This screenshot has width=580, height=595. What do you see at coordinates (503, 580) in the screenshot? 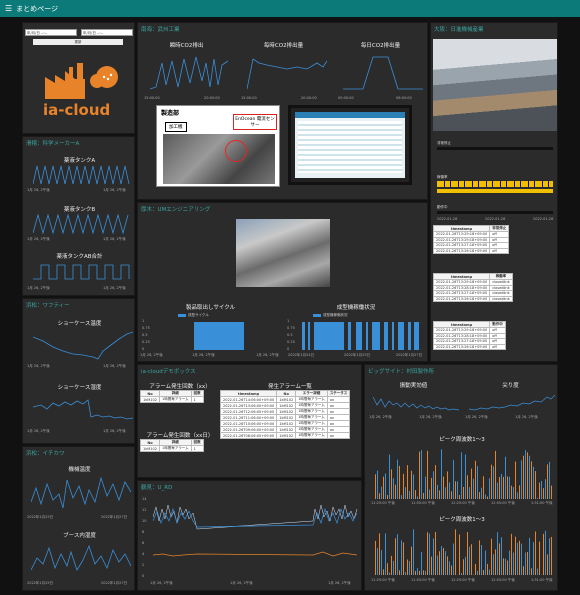
I see `x-tick: 12:55:00 午後` at bounding box center [503, 580].